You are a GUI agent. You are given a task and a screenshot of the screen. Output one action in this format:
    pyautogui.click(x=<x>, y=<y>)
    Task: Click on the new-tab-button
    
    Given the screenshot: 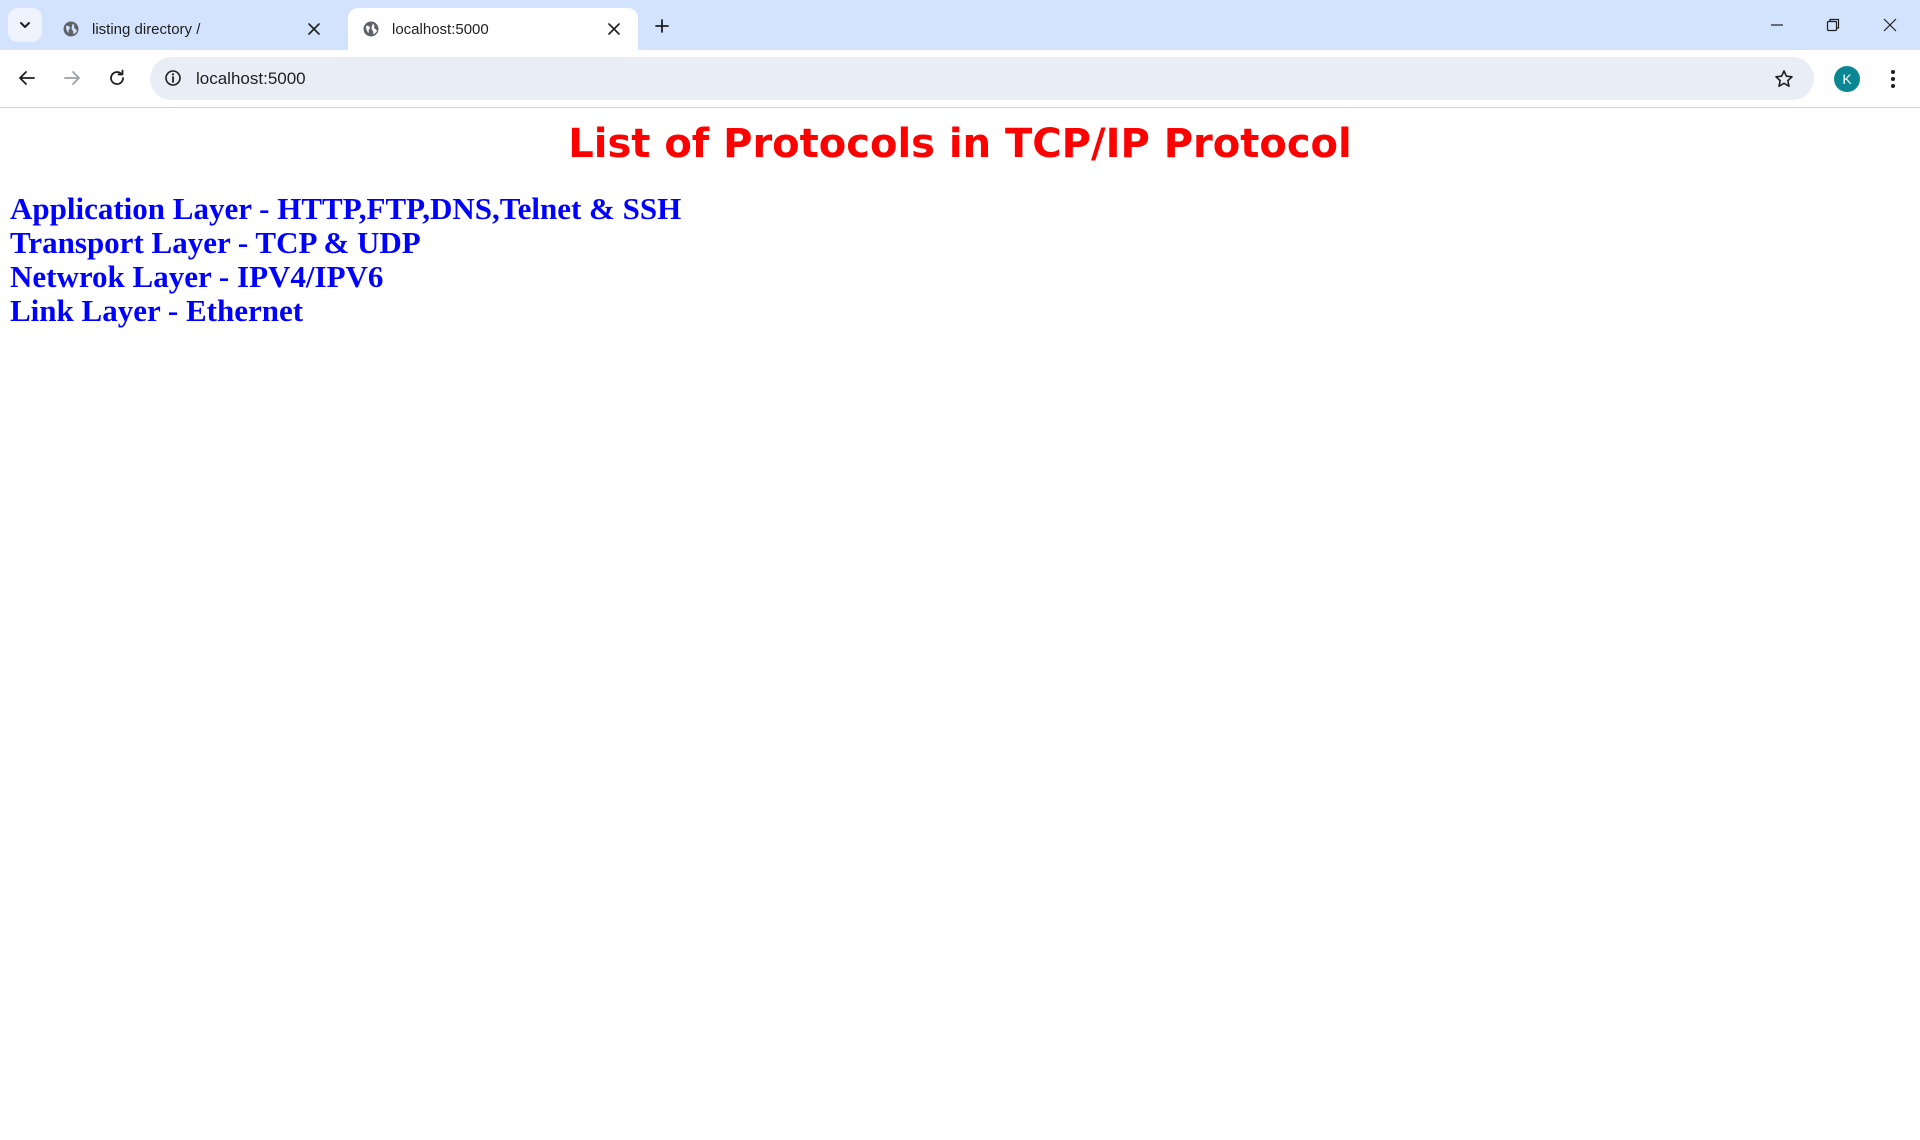 What is the action you would take?
    pyautogui.click(x=662, y=26)
    